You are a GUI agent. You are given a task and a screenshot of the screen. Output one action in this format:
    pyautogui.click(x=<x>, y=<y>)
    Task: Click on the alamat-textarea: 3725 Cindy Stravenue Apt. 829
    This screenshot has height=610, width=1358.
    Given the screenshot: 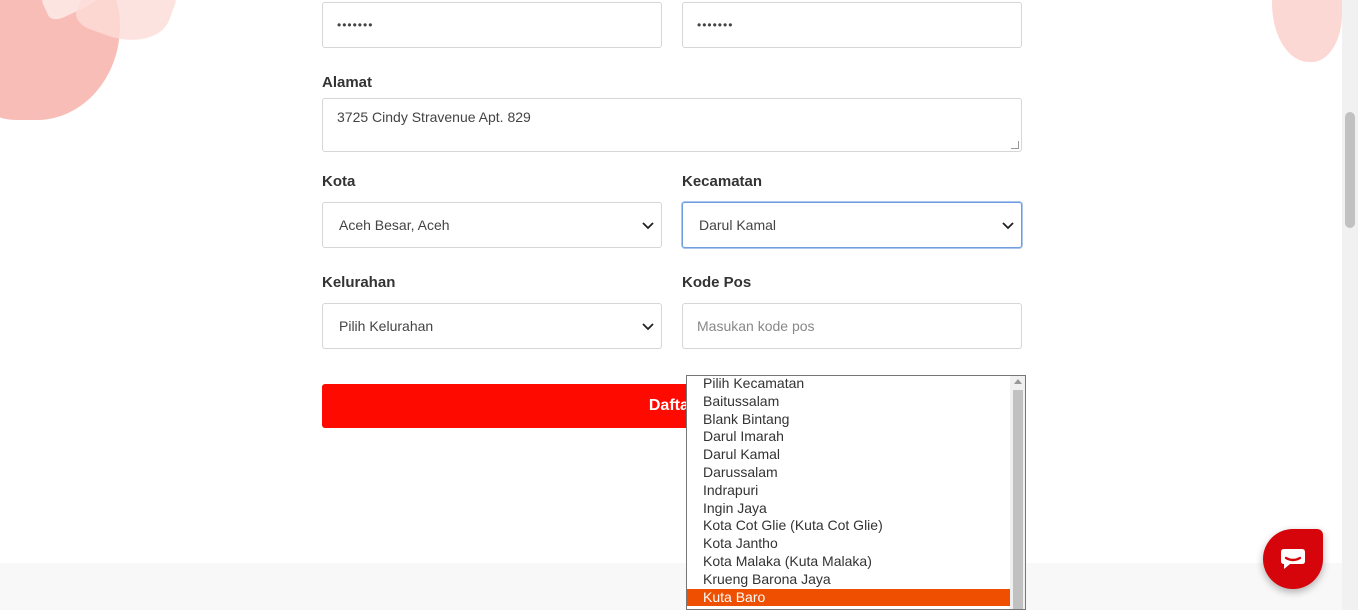 What is the action you would take?
    pyautogui.click(x=672, y=125)
    